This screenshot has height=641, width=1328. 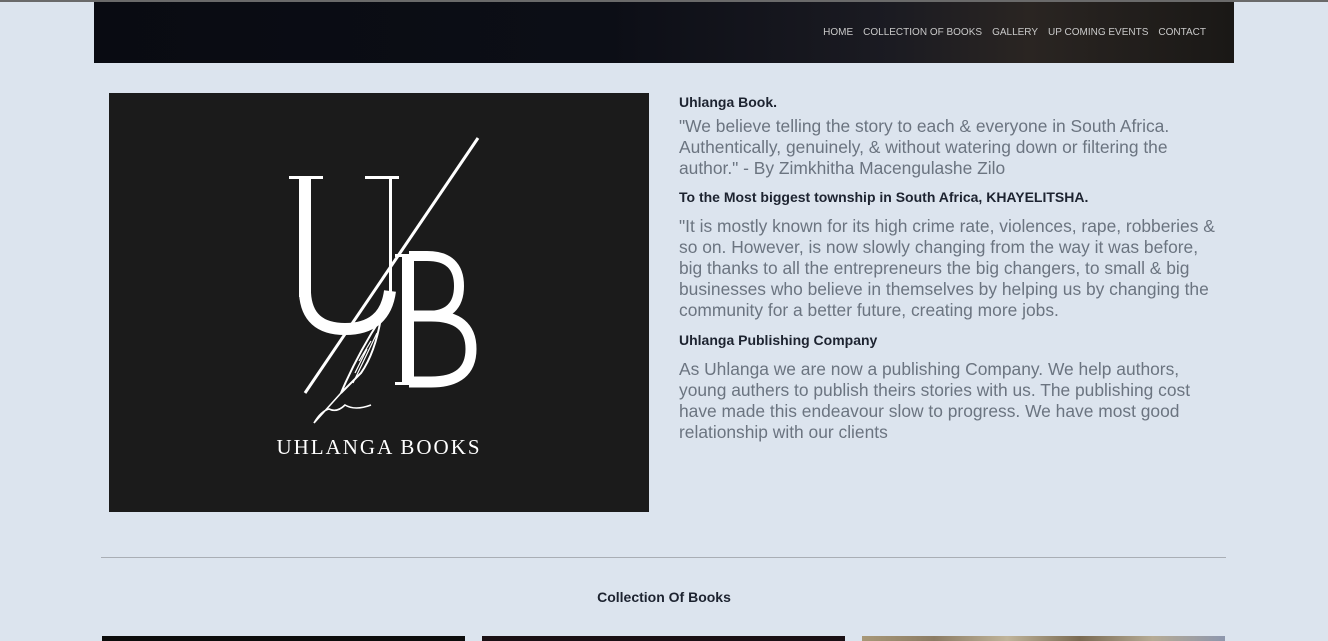 I want to click on logo-wordmark: UHLANGA BOOKS, so click(x=379, y=447).